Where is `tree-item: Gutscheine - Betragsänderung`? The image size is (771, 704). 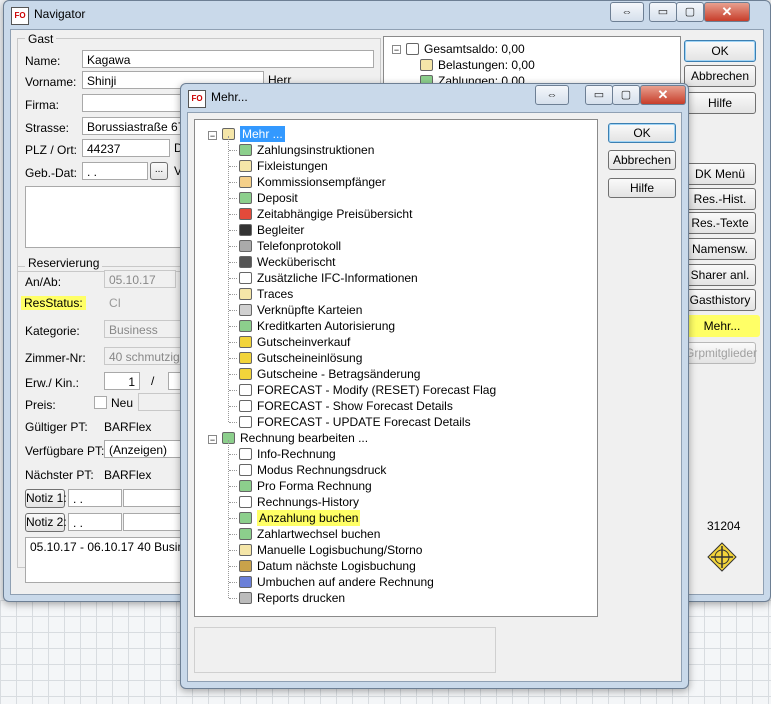 tree-item: Gutscheine - Betragsänderung is located at coordinates (338, 374).